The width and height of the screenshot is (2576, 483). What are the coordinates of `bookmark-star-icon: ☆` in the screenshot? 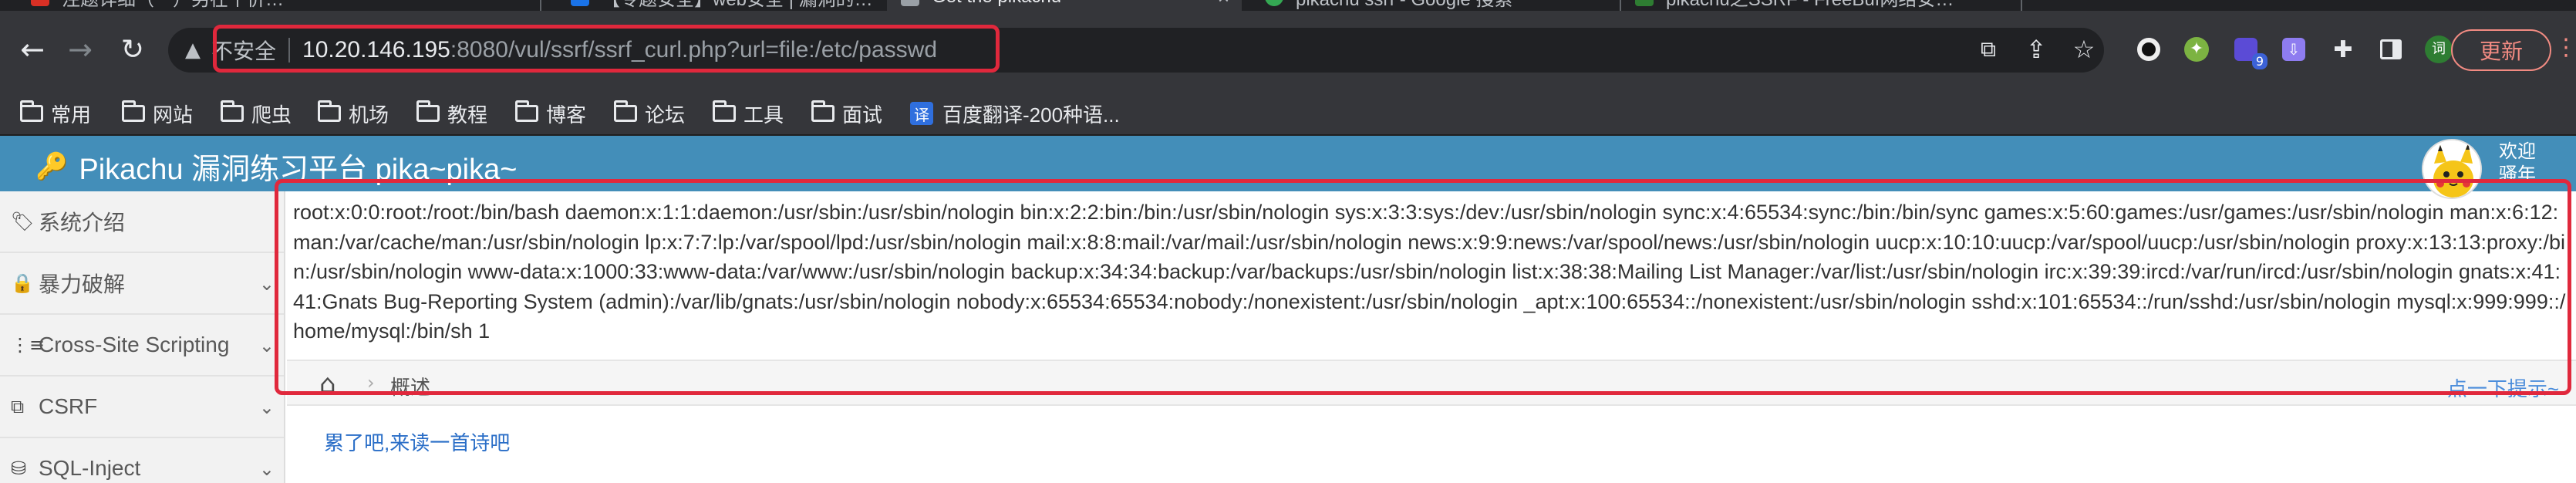 It's located at (2084, 49).